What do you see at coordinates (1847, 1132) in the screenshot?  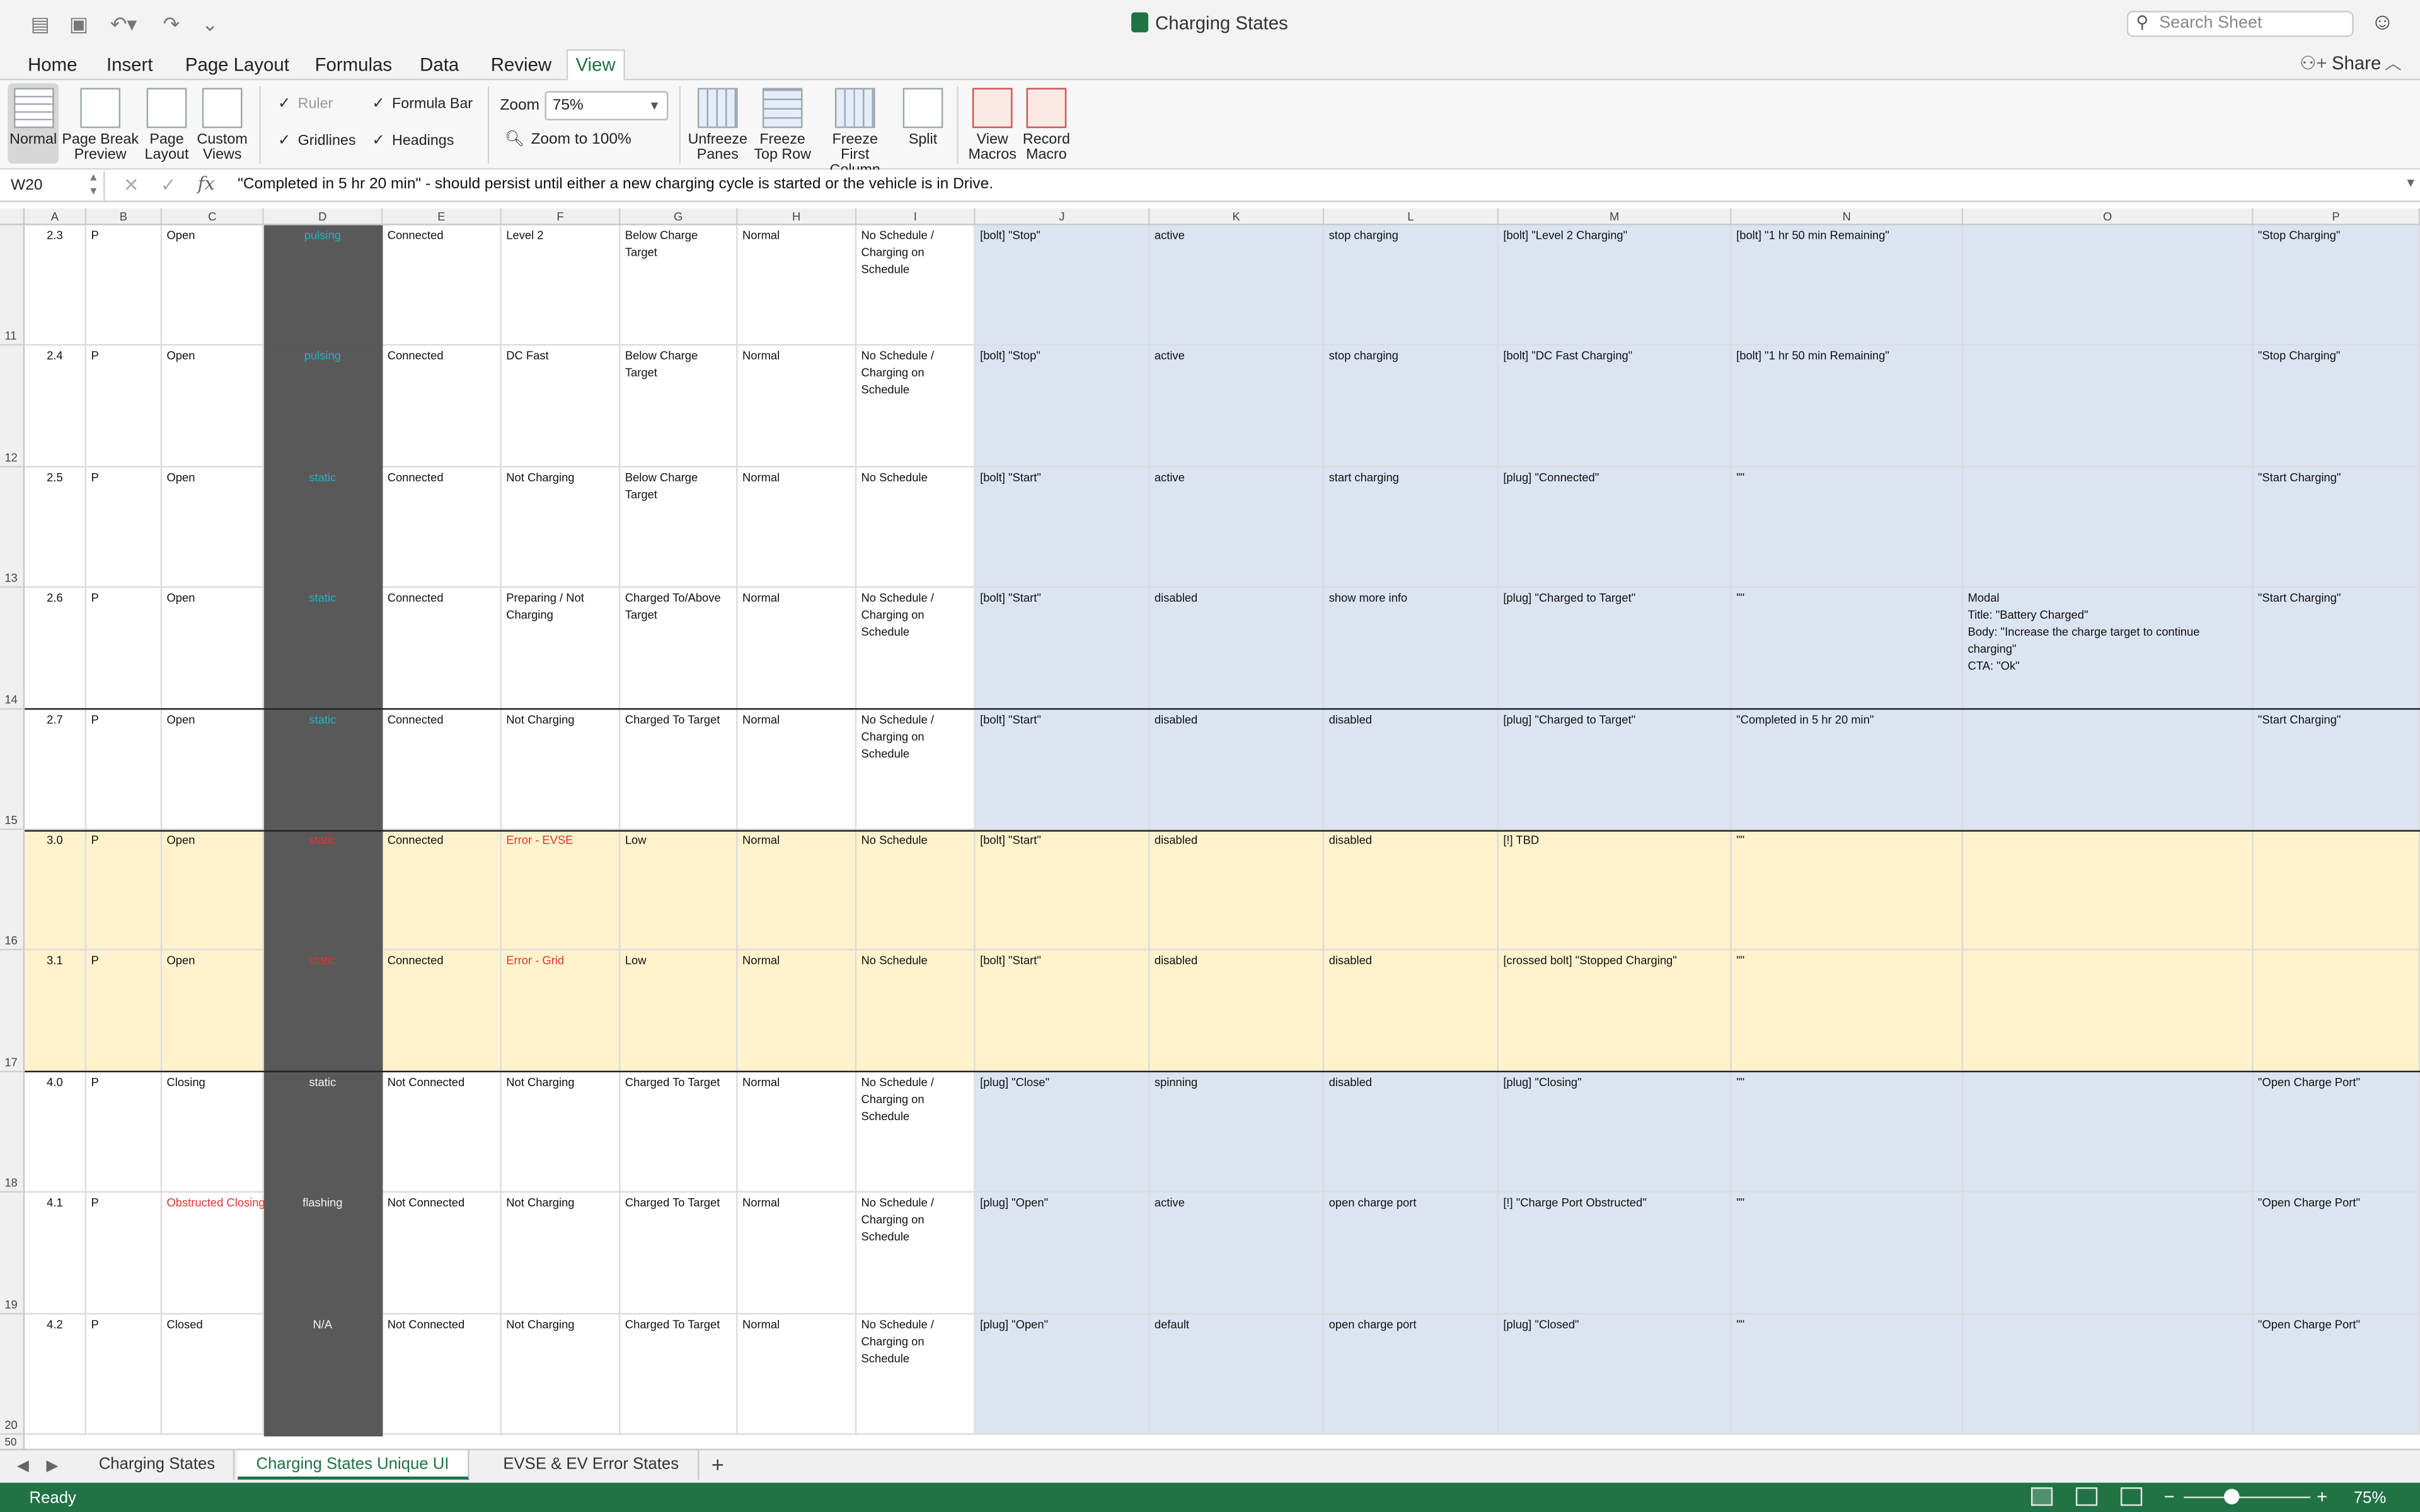 I see `cell-n18: ""` at bounding box center [1847, 1132].